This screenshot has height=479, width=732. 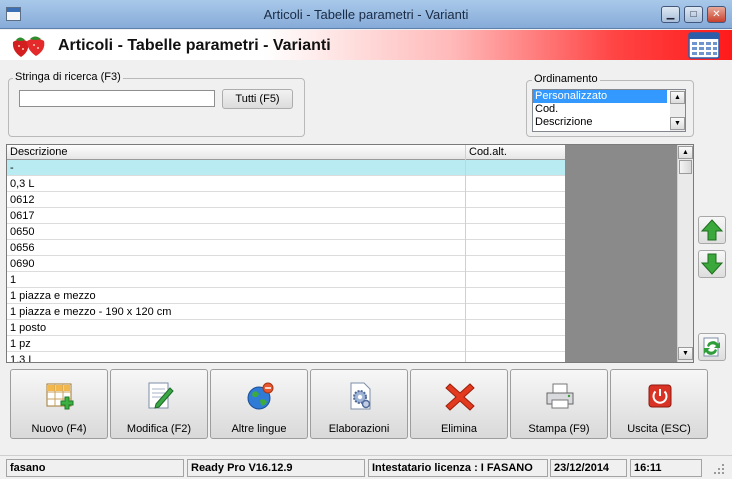 What do you see at coordinates (465, 253) in the screenshot?
I see `column-divider` at bounding box center [465, 253].